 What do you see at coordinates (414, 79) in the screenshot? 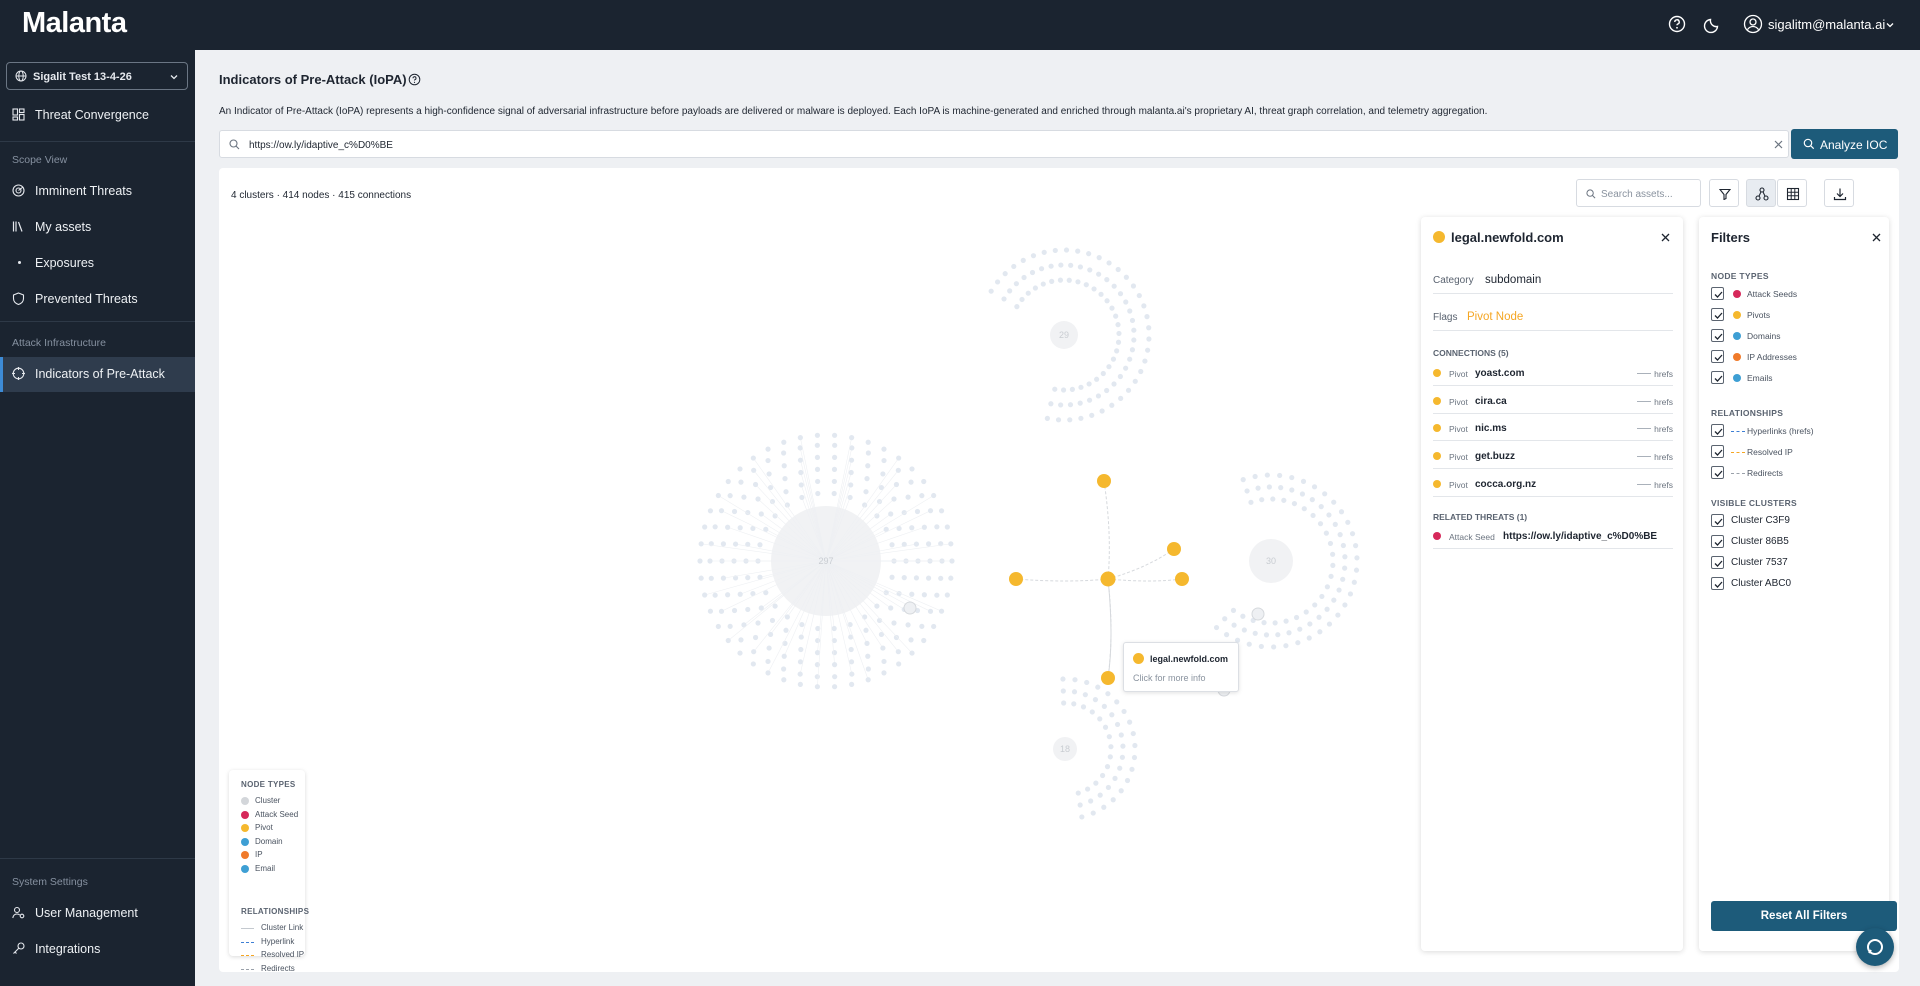
I see `help-icon` at bounding box center [414, 79].